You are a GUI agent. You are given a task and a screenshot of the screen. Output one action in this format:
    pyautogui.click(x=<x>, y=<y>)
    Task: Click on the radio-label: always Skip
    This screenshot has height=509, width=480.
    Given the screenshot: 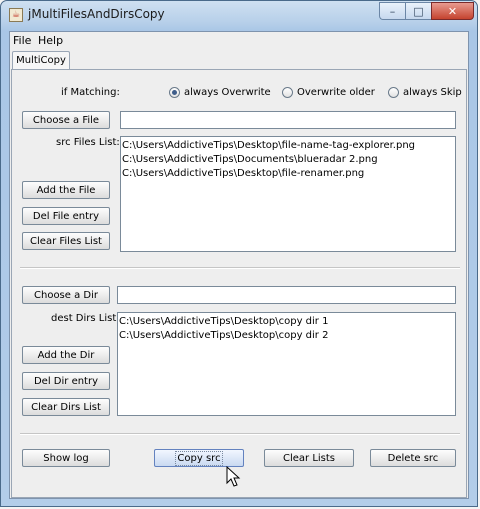 What is the action you would take?
    pyautogui.click(x=432, y=92)
    